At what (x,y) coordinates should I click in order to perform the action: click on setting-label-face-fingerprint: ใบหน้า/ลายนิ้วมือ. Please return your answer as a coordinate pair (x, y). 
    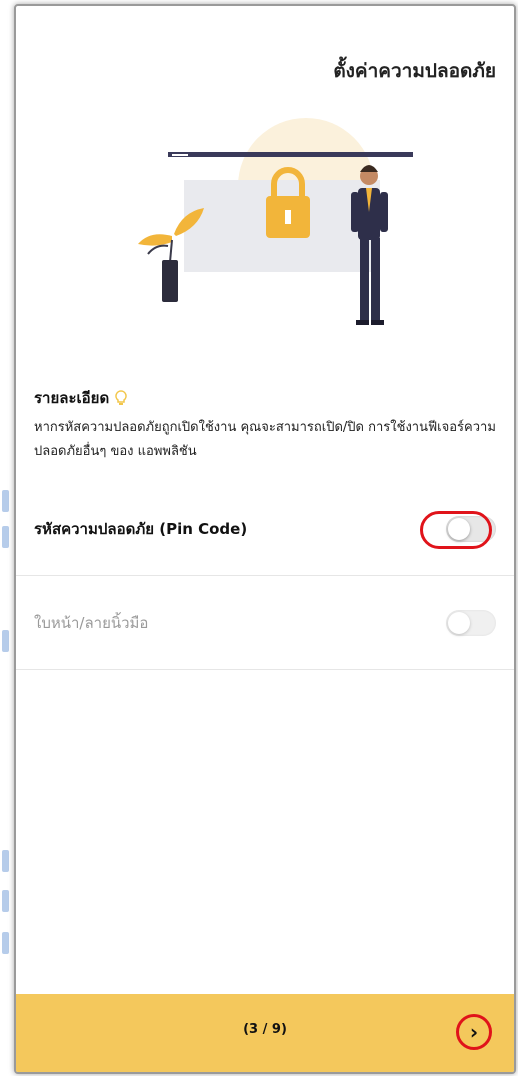
    Looking at the image, I should click on (91, 622).